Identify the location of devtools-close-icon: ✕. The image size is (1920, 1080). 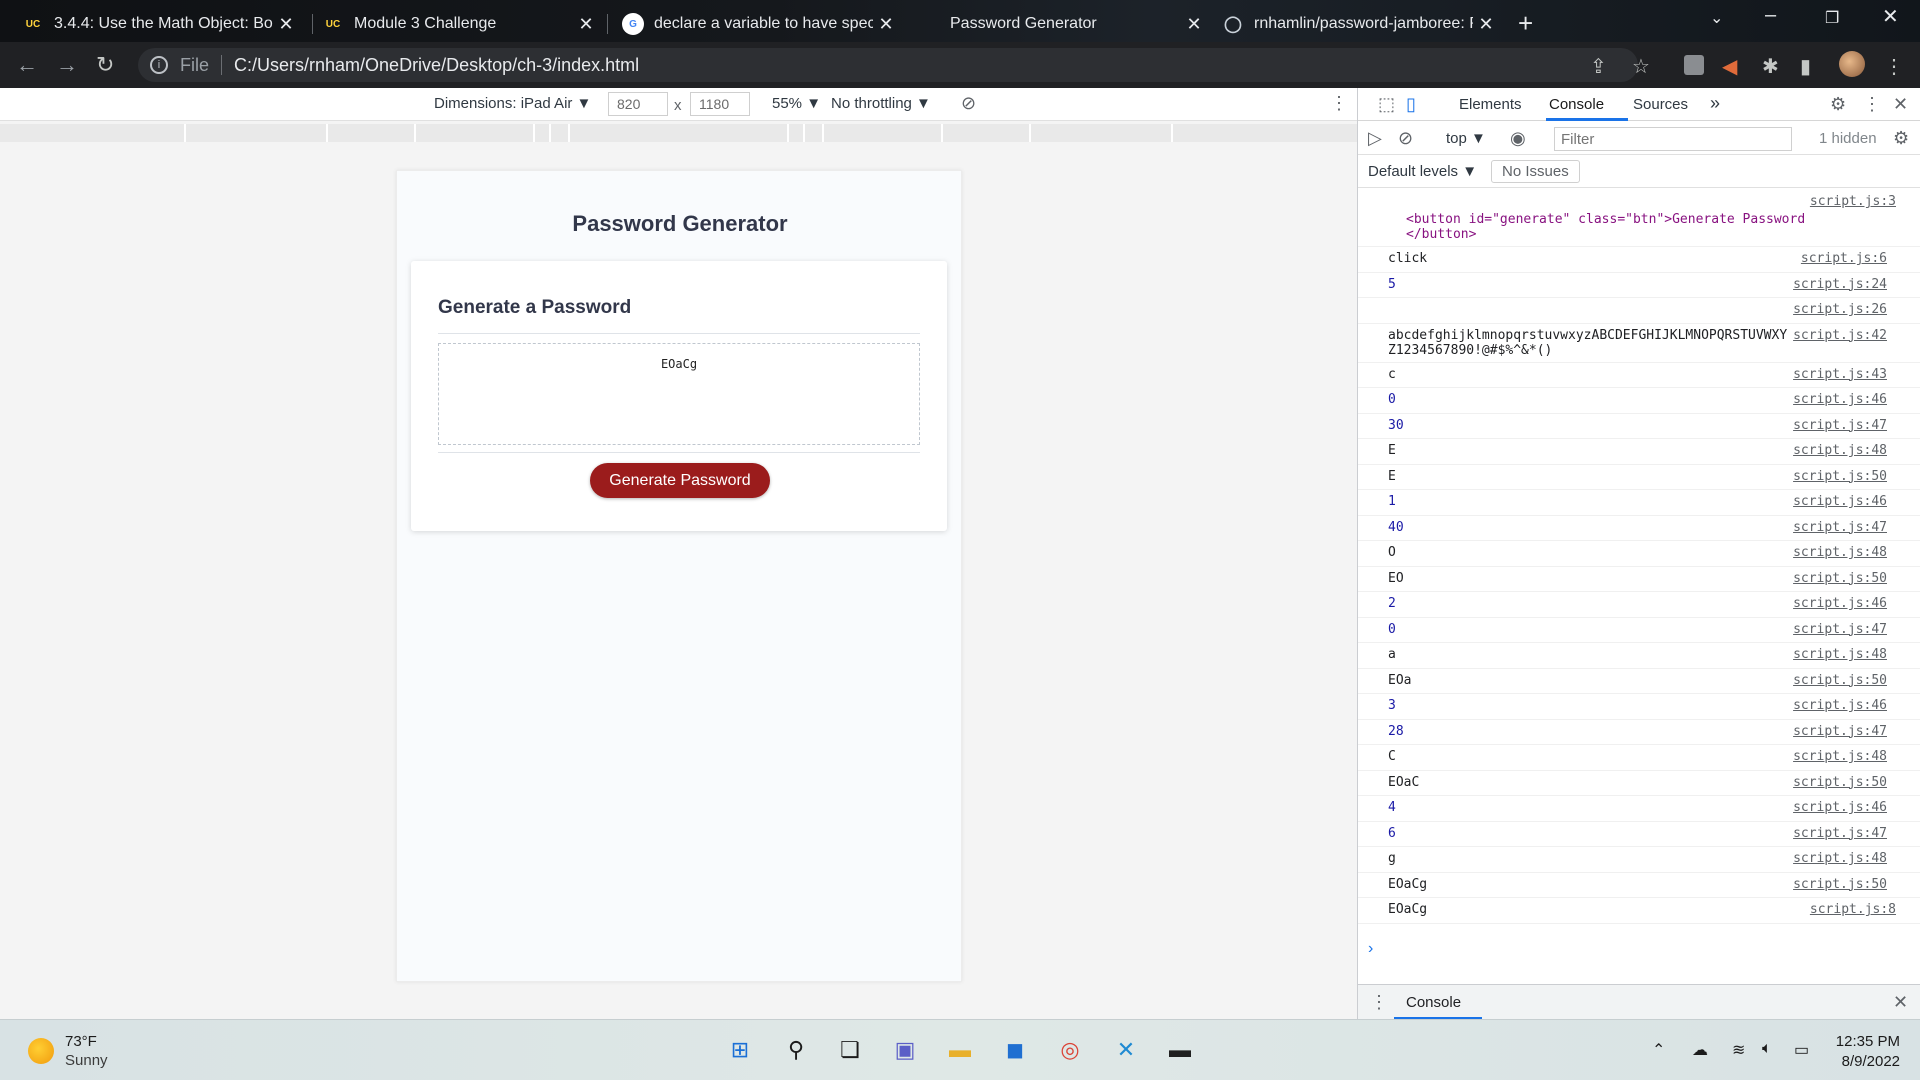
(1900, 104).